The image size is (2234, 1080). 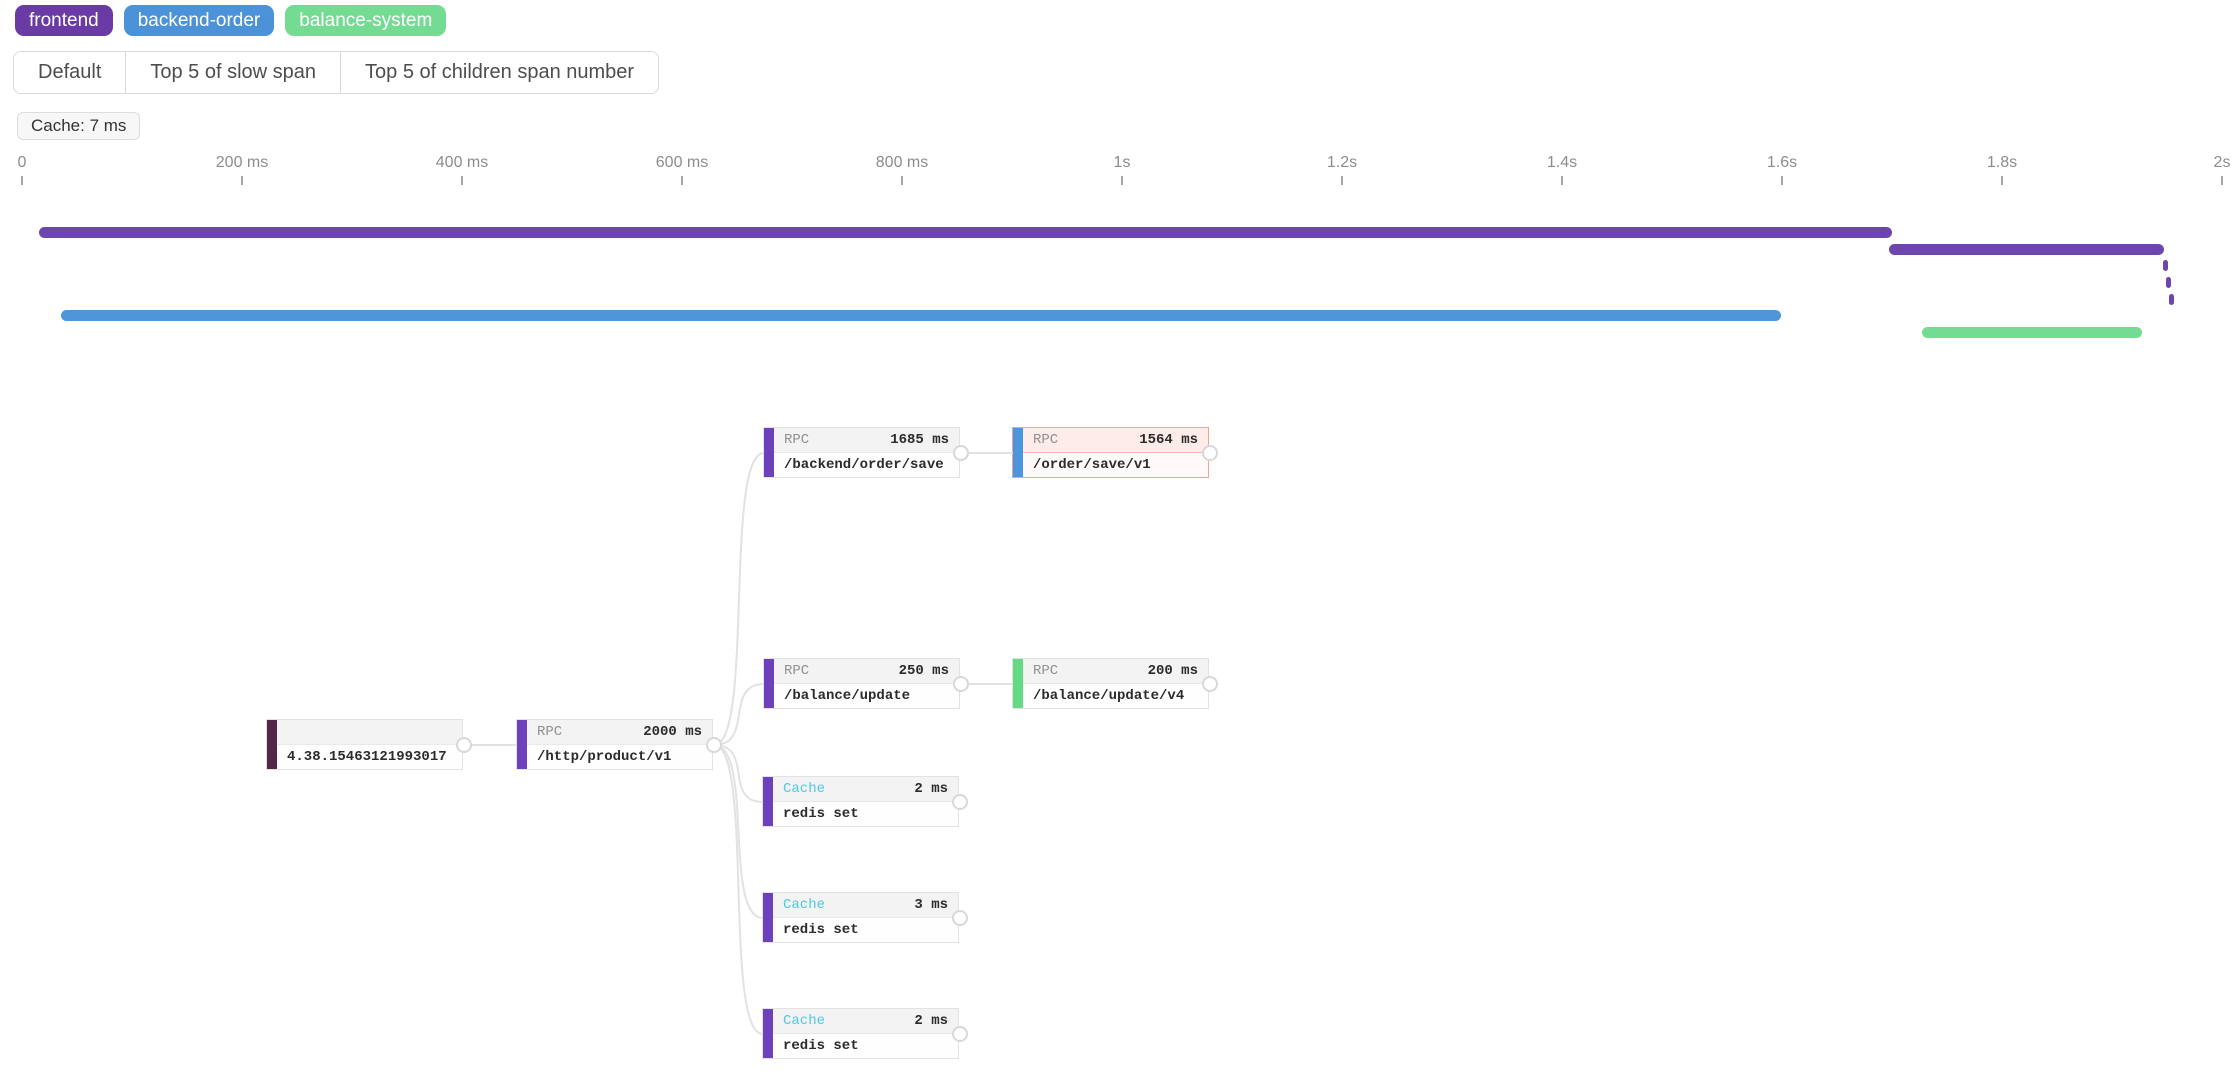 I want to click on span-node-balance-update: RPC 250 ms/balance/update, so click(x=861, y=683).